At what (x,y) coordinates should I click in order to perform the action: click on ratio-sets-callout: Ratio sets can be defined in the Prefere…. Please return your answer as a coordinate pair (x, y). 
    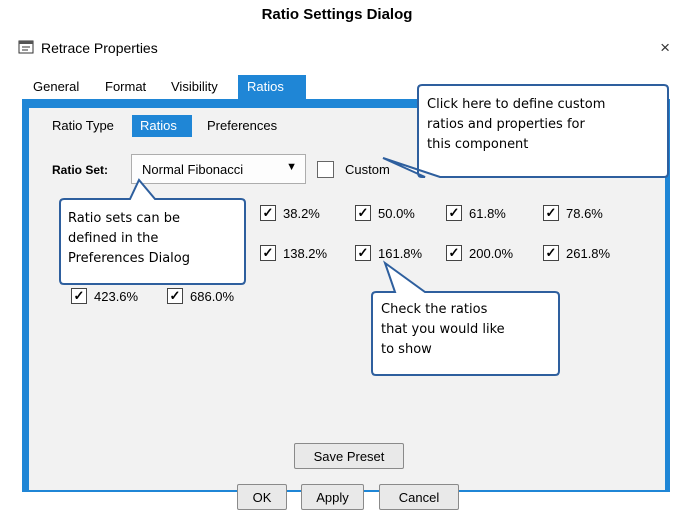
    Looking at the image, I should click on (129, 239).